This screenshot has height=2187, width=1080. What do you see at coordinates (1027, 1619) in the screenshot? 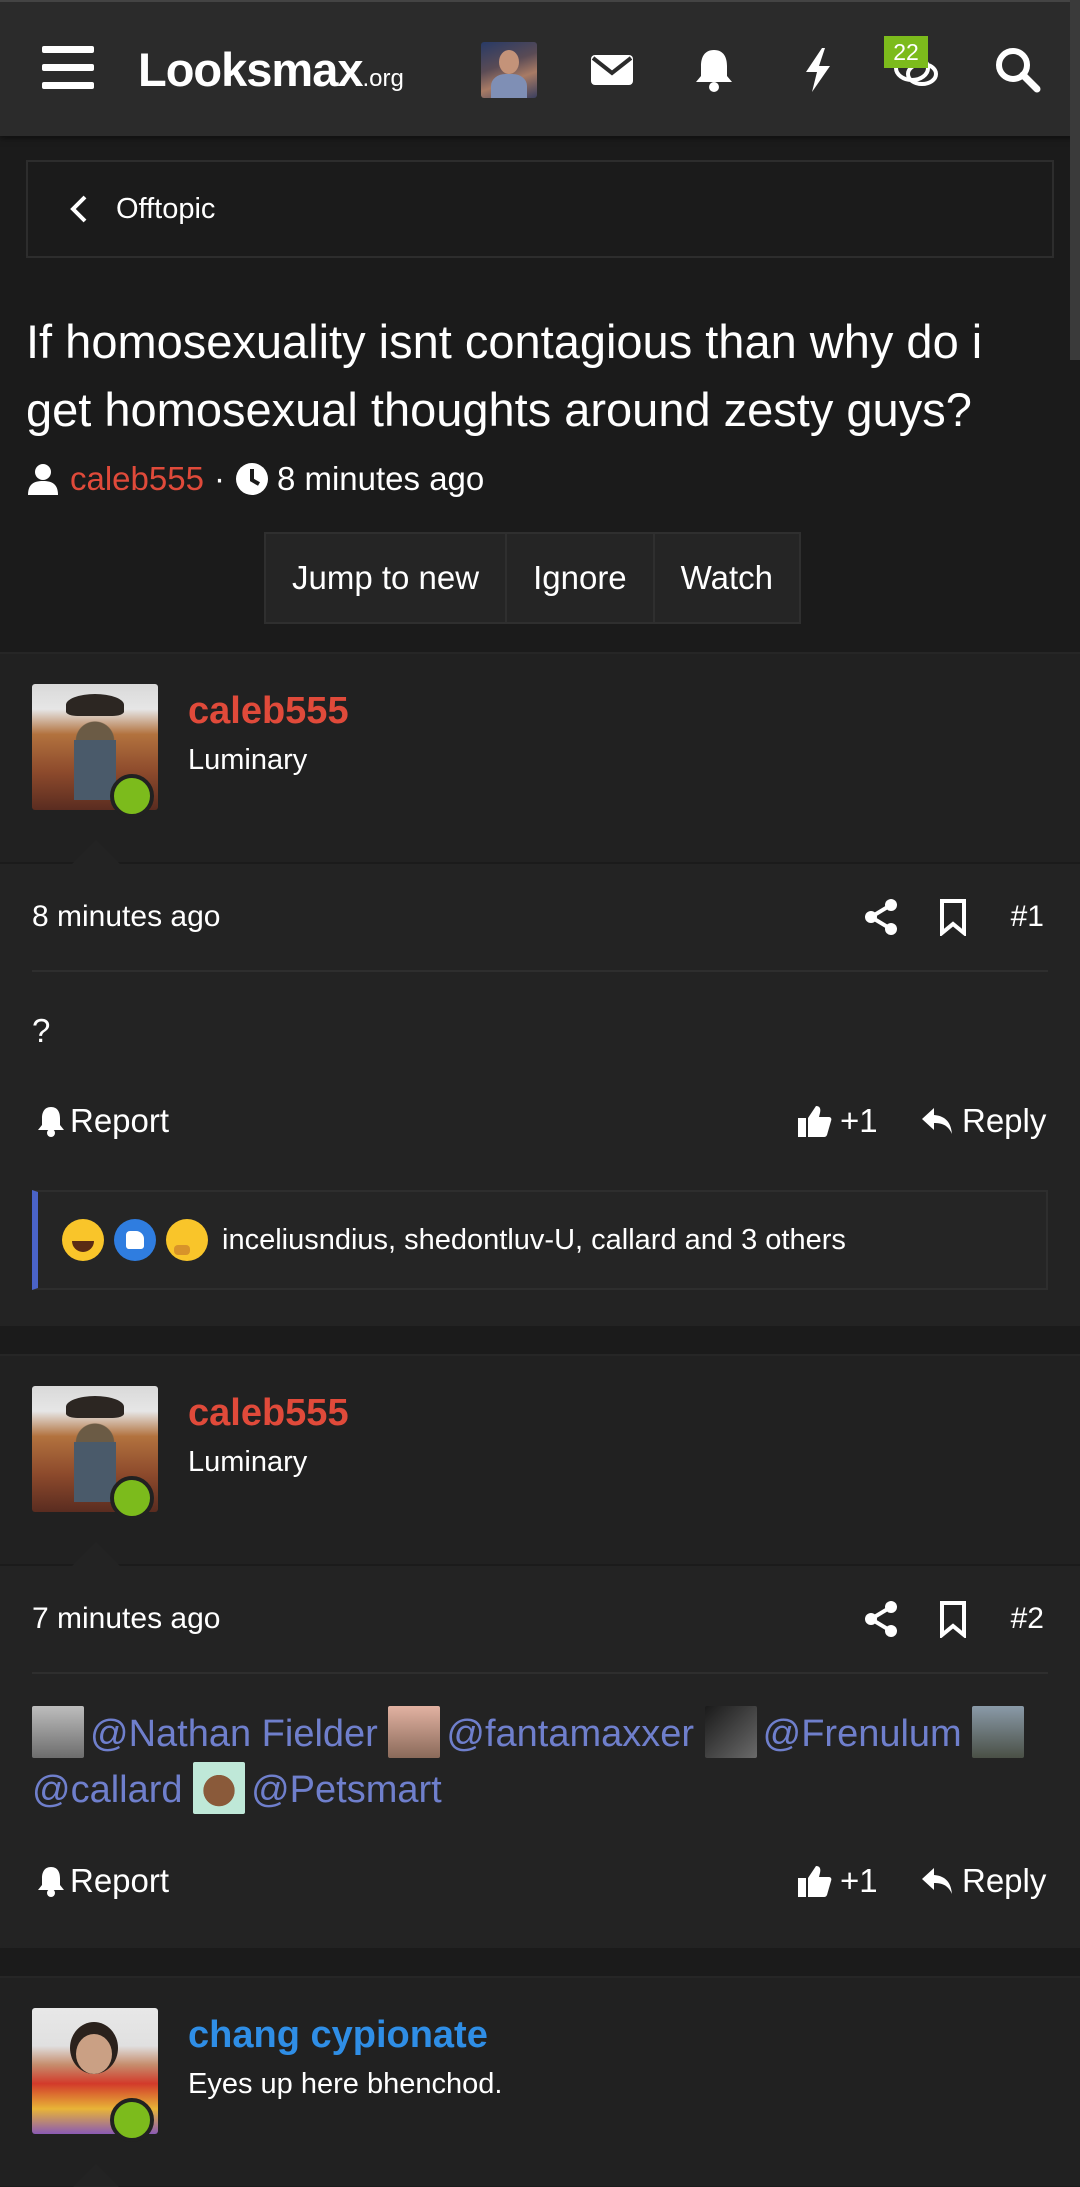
I see `post-number: #2` at bounding box center [1027, 1619].